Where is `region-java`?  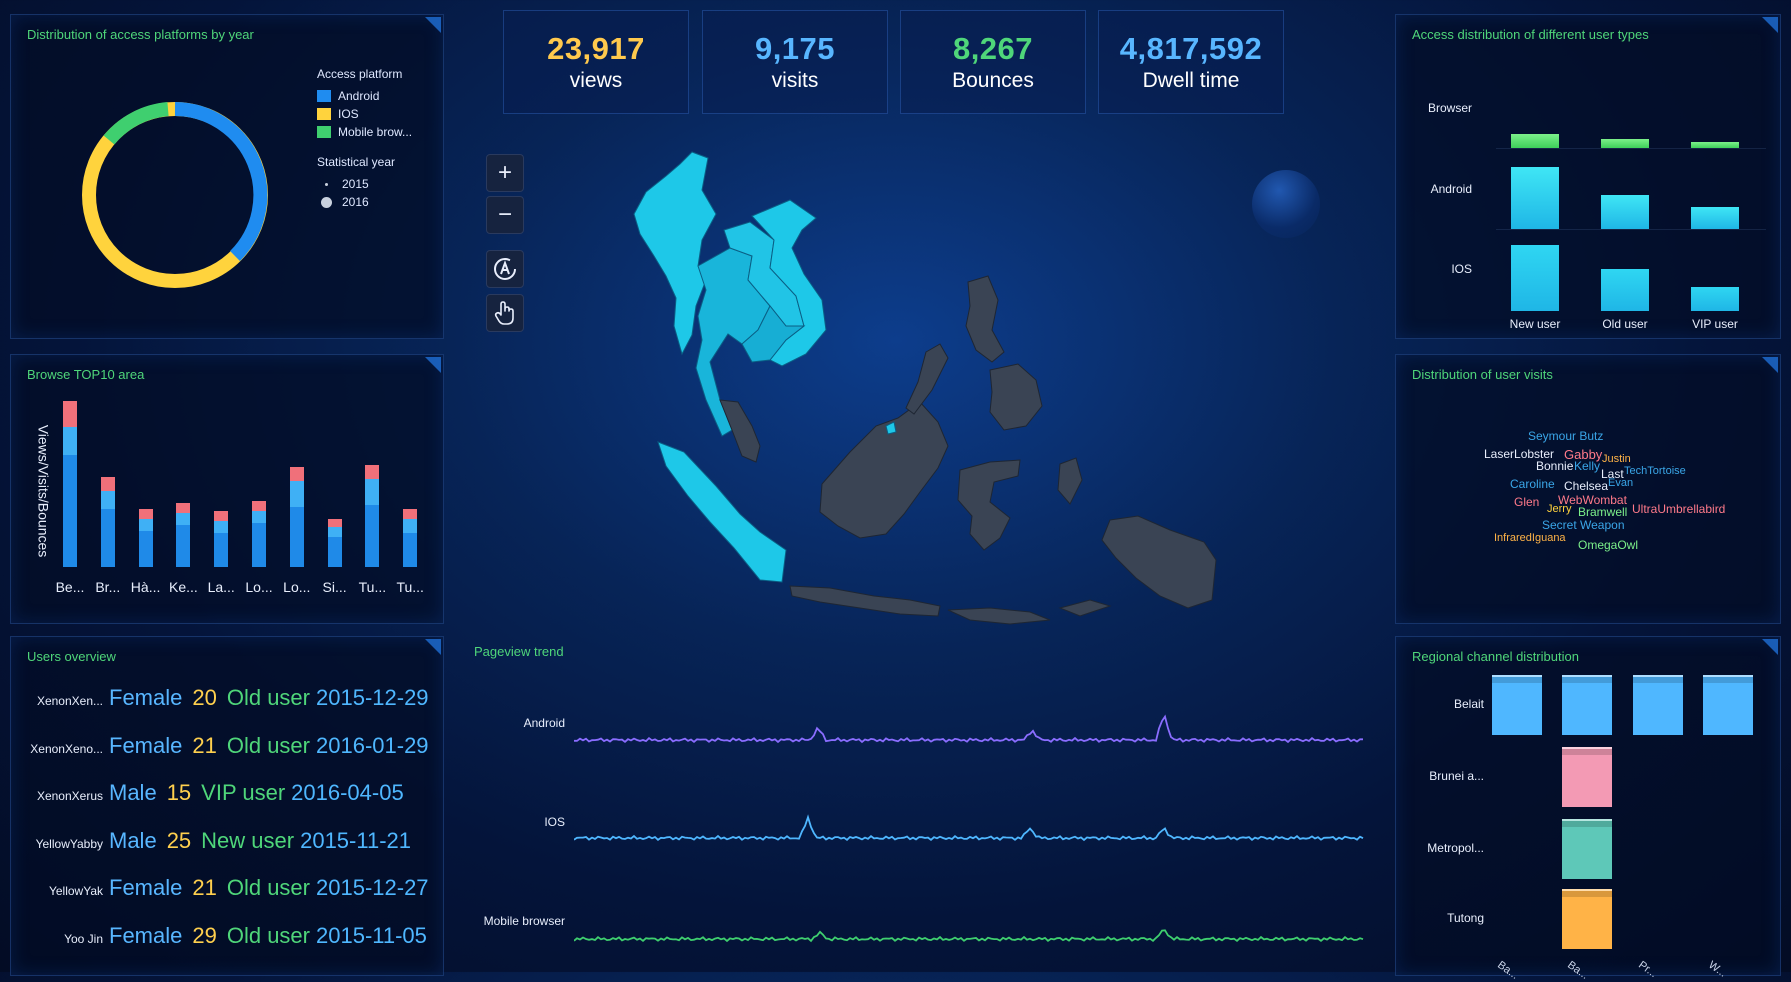
region-java is located at coordinates (865, 601).